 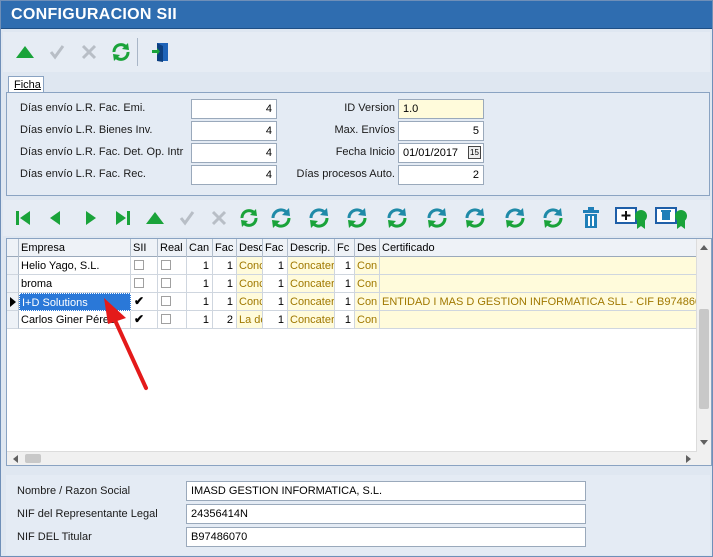 I want to click on fecha-inicio-field: 01/01/2017 15, so click(x=441, y=153).